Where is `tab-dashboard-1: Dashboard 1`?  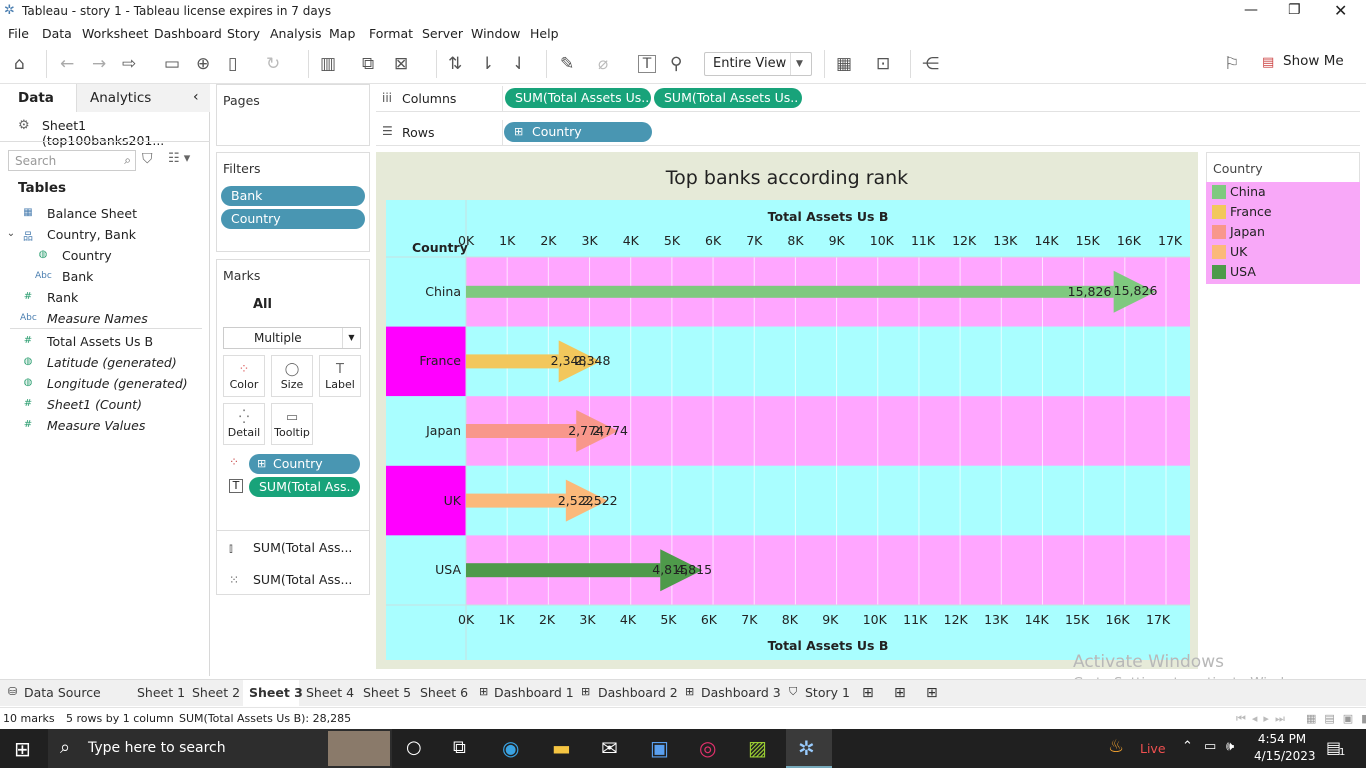 tab-dashboard-1: Dashboard 1 is located at coordinates (534, 692).